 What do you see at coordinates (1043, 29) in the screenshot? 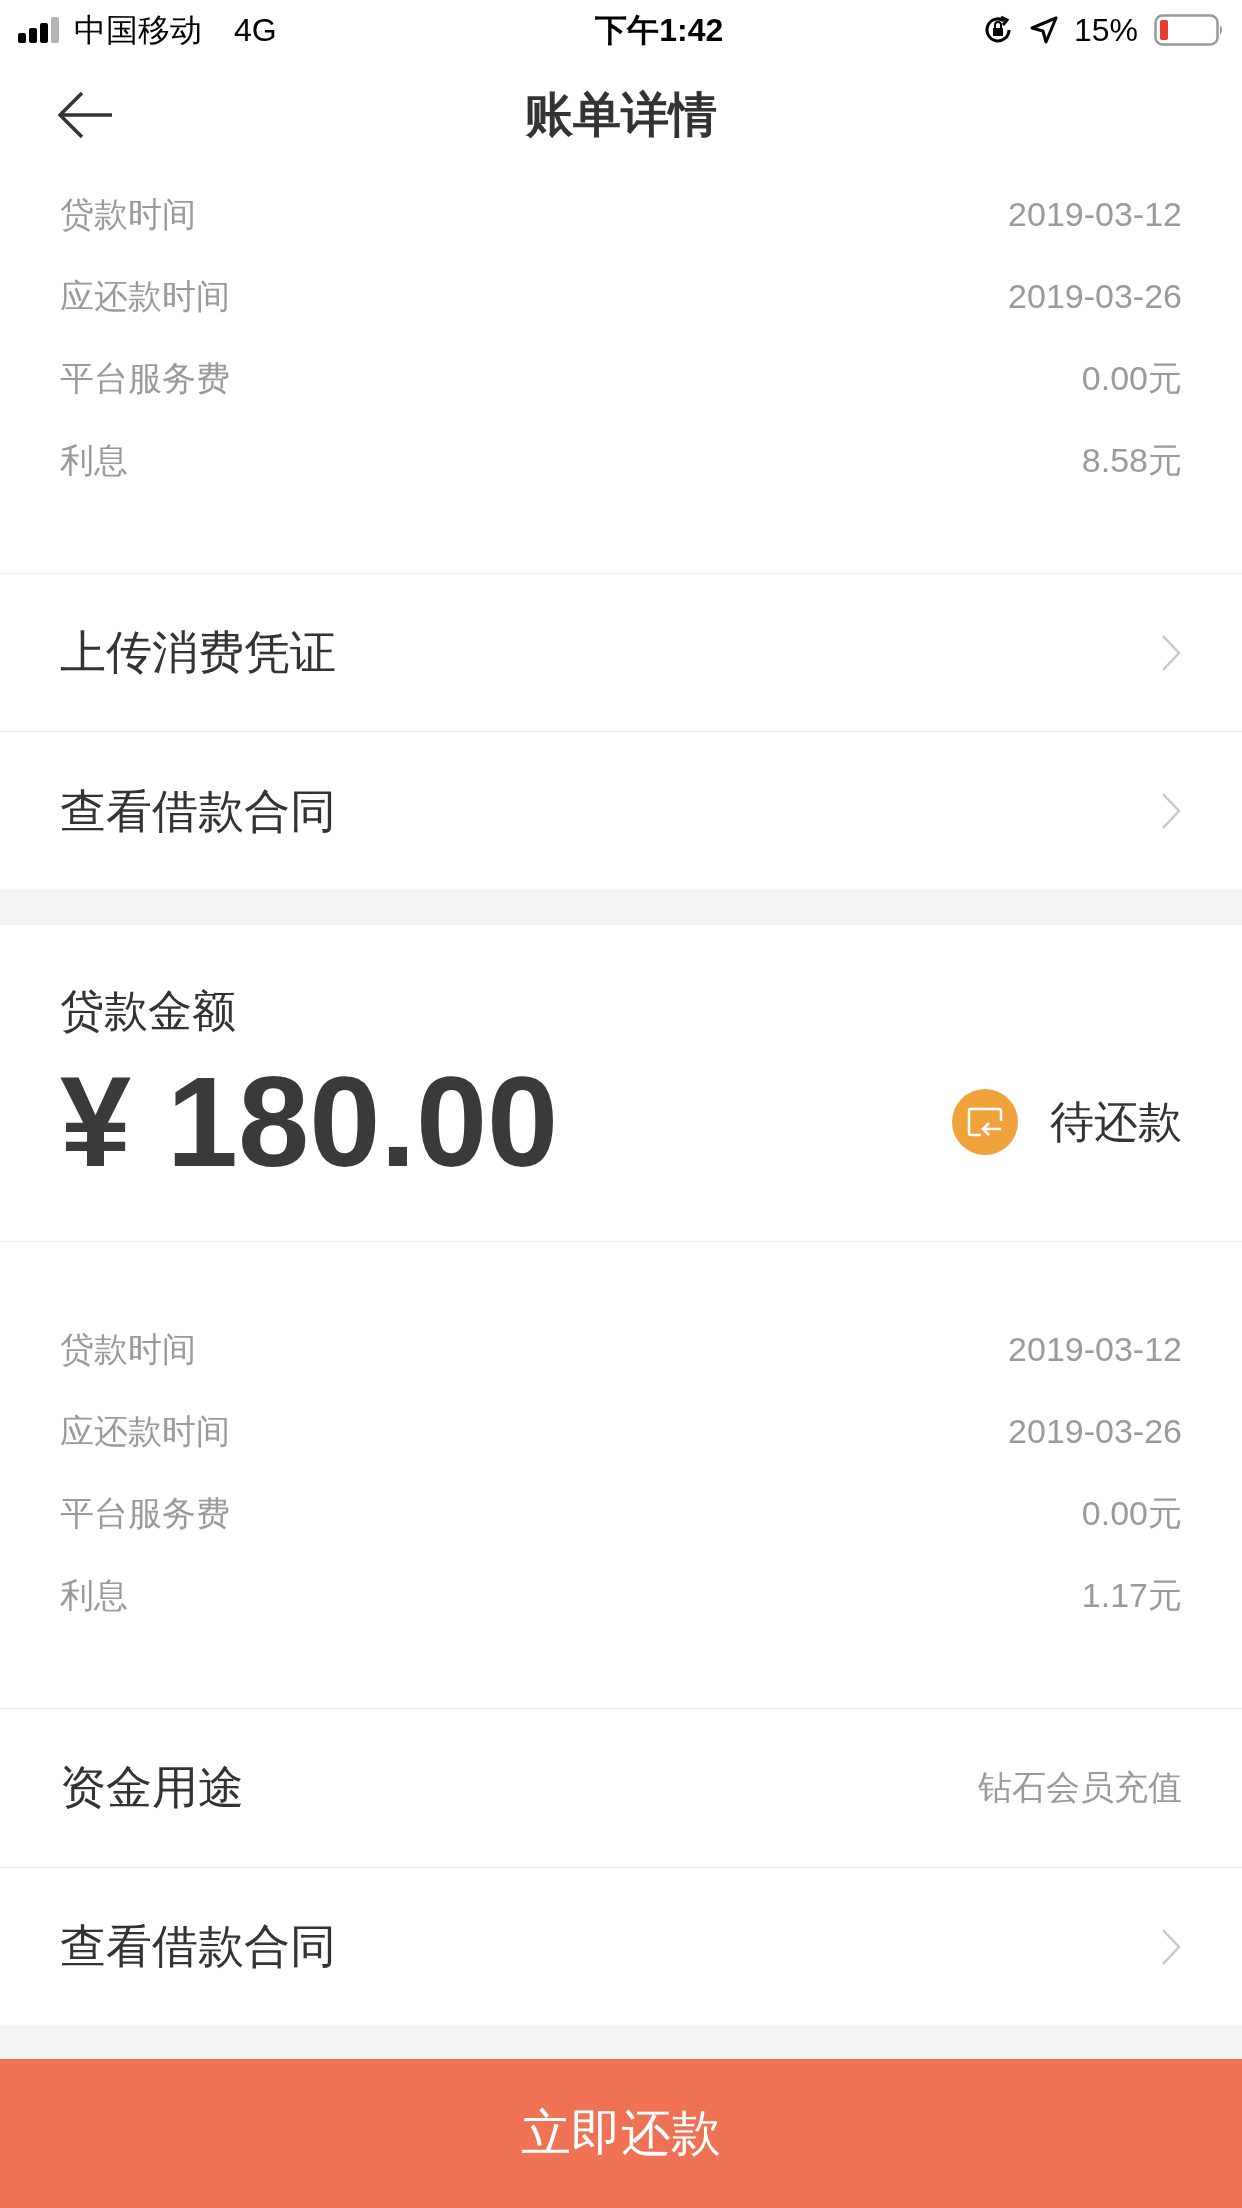
I see `location-icon` at bounding box center [1043, 29].